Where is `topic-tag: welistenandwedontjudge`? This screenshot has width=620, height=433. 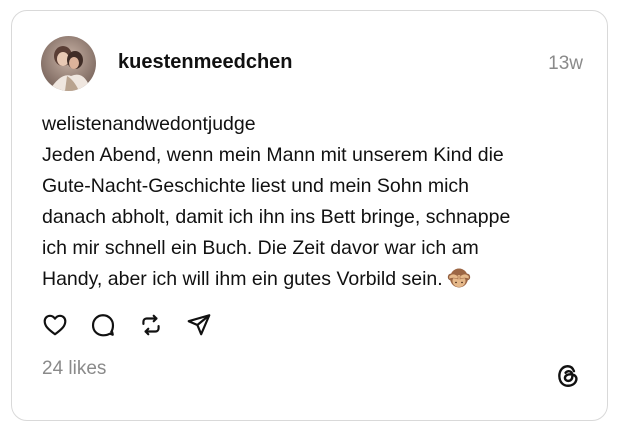
topic-tag: welistenandwedontjudge is located at coordinates (149, 124).